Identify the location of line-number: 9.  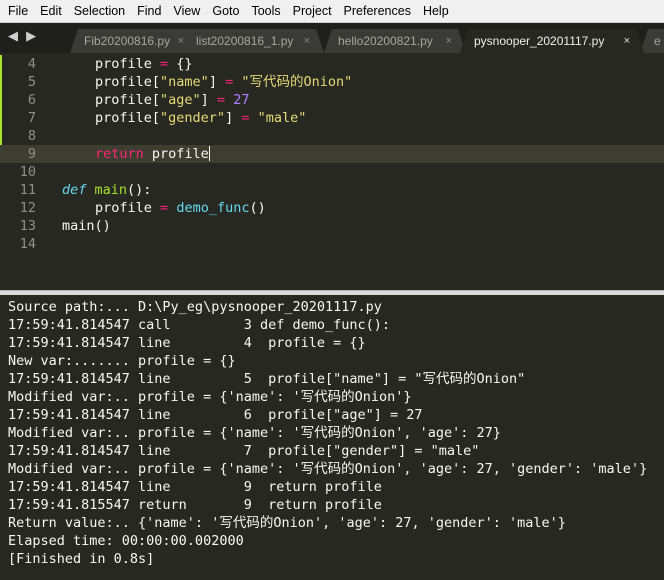
(31, 154).